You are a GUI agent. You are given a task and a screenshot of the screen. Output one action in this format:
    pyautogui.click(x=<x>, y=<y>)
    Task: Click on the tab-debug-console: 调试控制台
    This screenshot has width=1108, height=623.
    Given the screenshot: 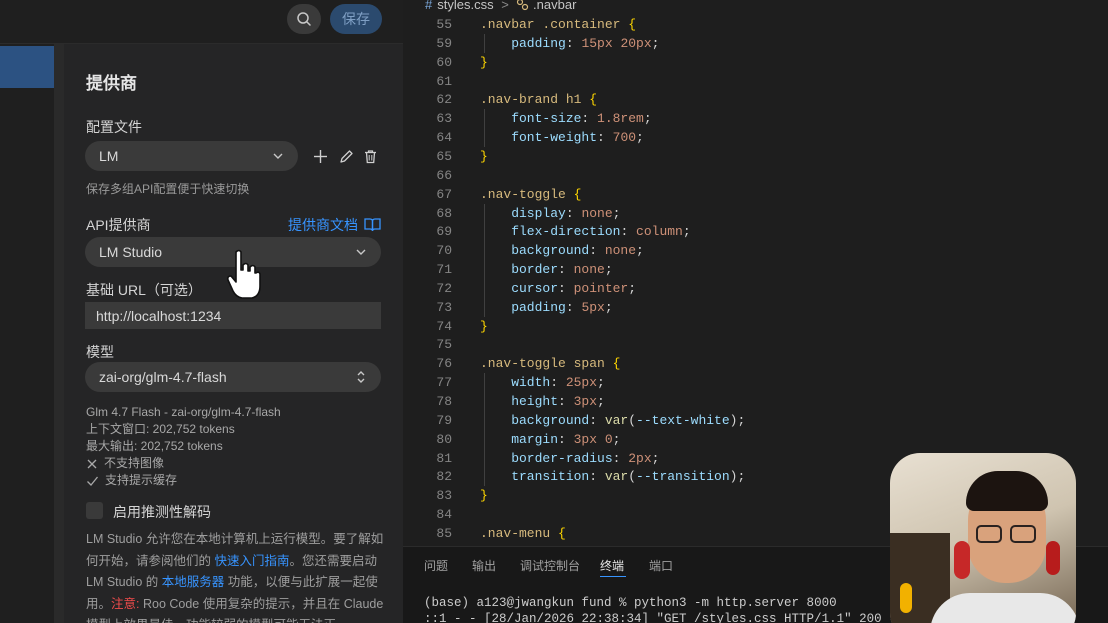 What is the action you would take?
    pyautogui.click(x=550, y=565)
    